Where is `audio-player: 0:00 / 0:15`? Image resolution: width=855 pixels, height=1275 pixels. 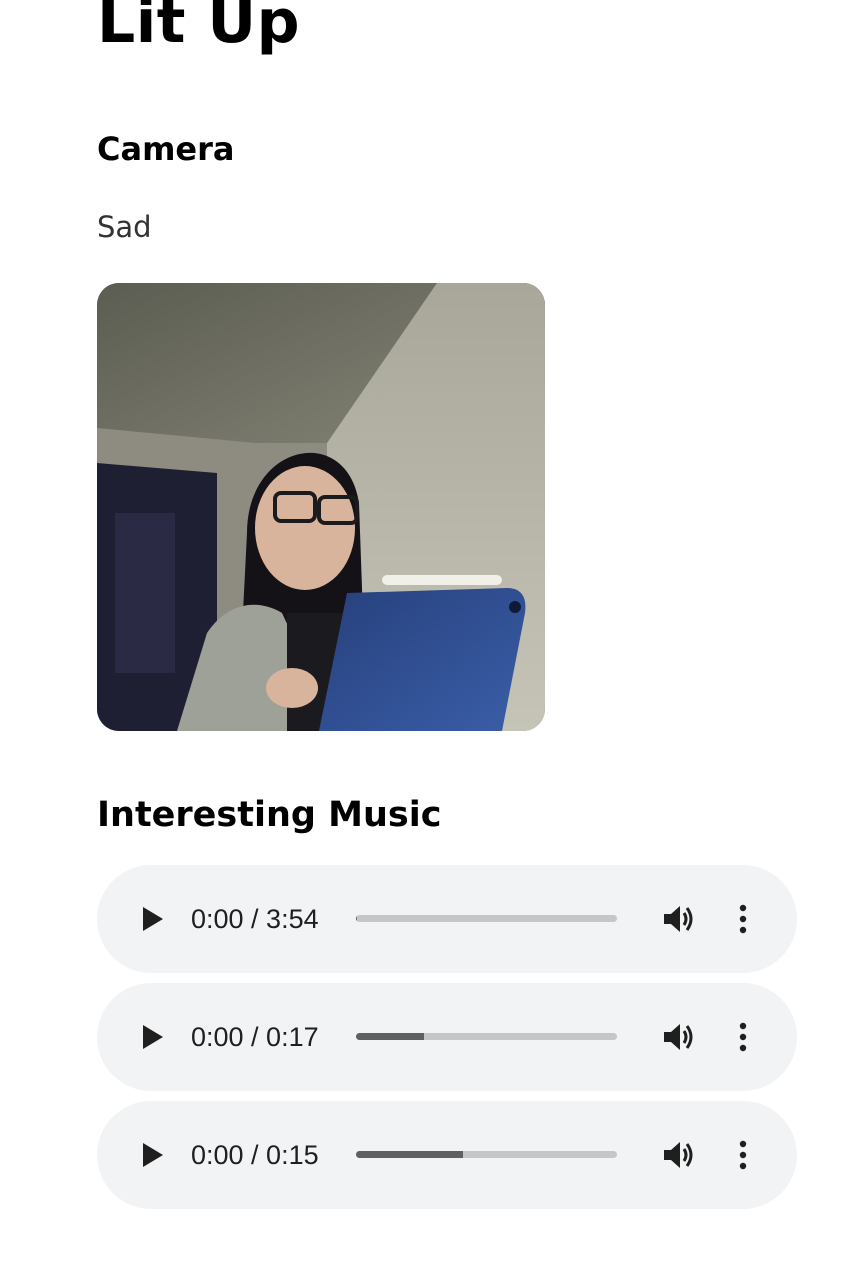
audio-player: 0:00 / 0:15 is located at coordinates (447, 1155).